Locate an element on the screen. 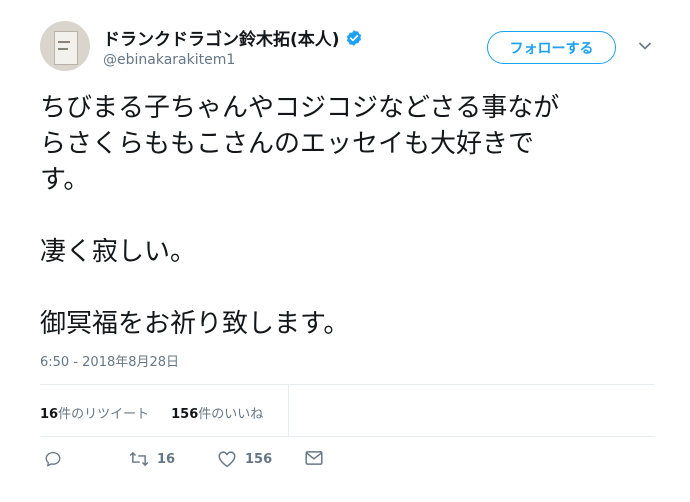  follow-button: フォローする is located at coordinates (551, 47).